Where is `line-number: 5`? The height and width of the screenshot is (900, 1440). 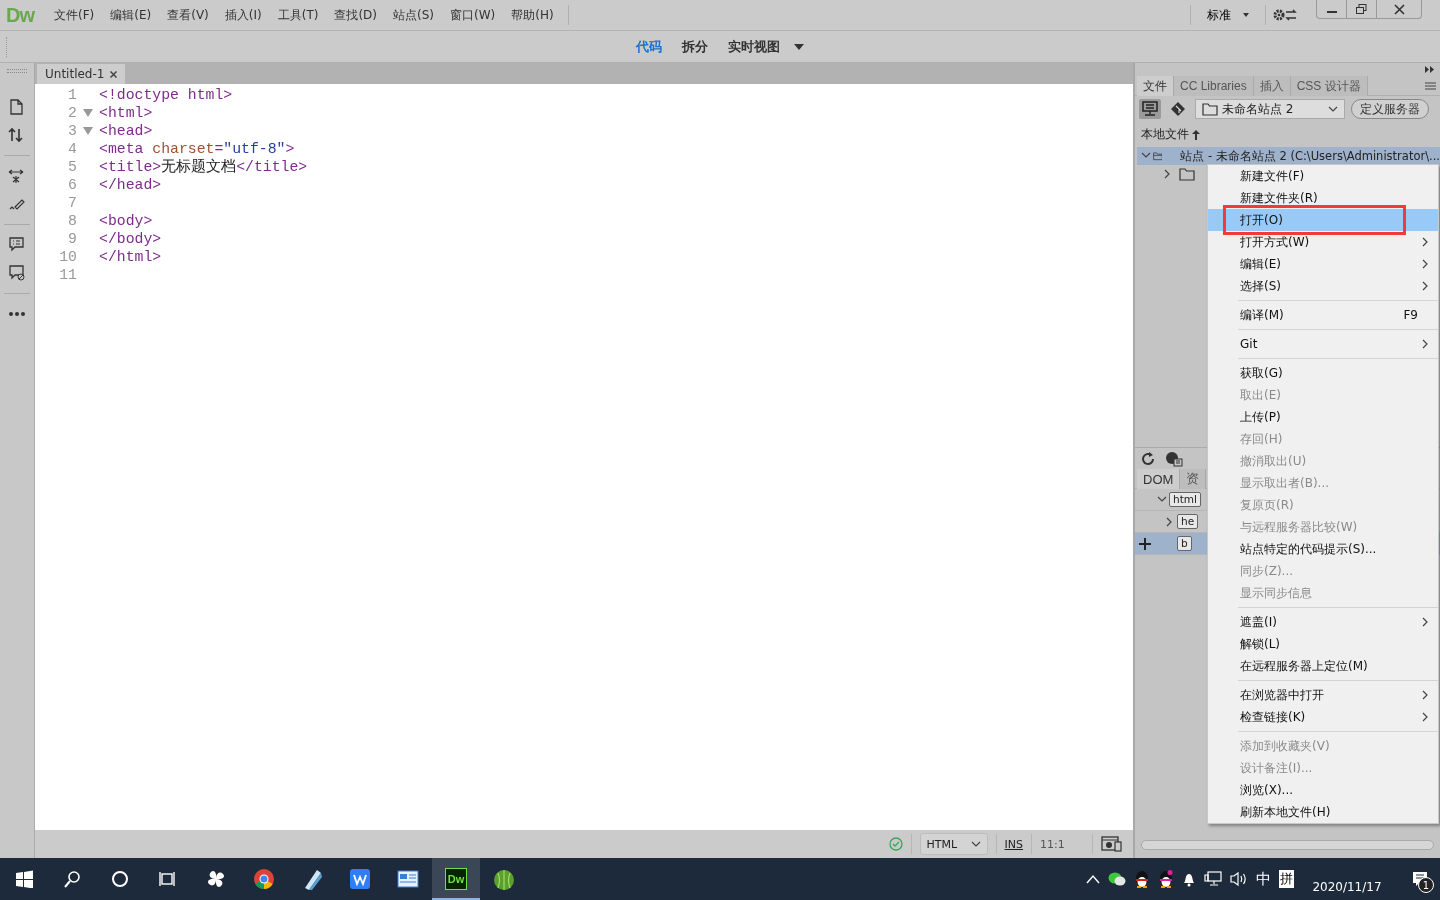
line-number: 5 is located at coordinates (72, 167).